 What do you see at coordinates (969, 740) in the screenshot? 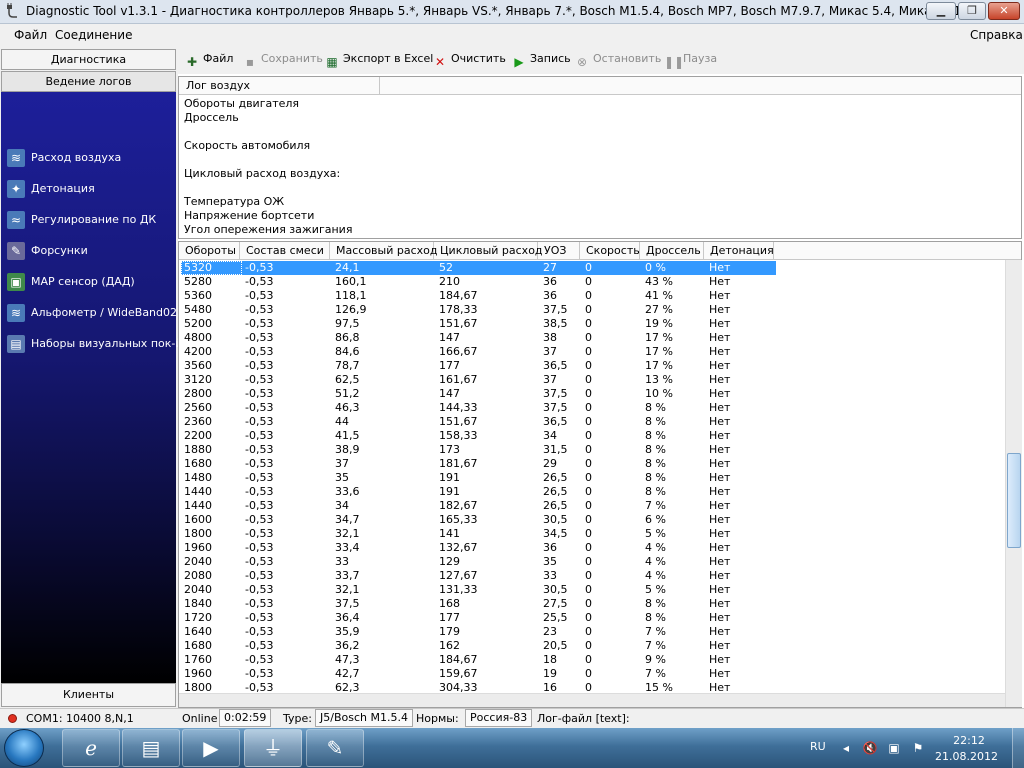
I see `clock-time: 22:12` at bounding box center [969, 740].